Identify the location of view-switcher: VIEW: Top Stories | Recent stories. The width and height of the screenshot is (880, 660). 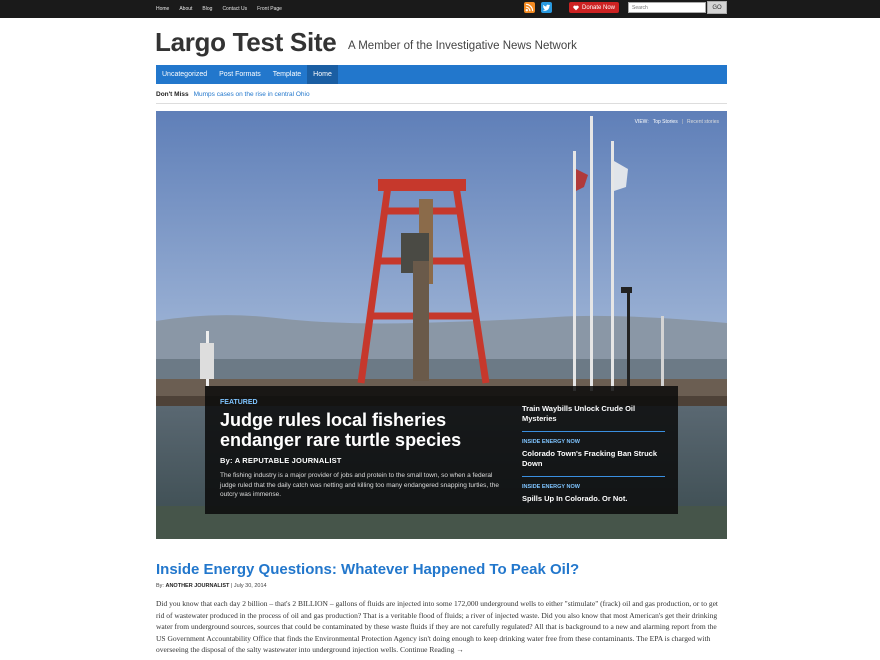
(677, 122).